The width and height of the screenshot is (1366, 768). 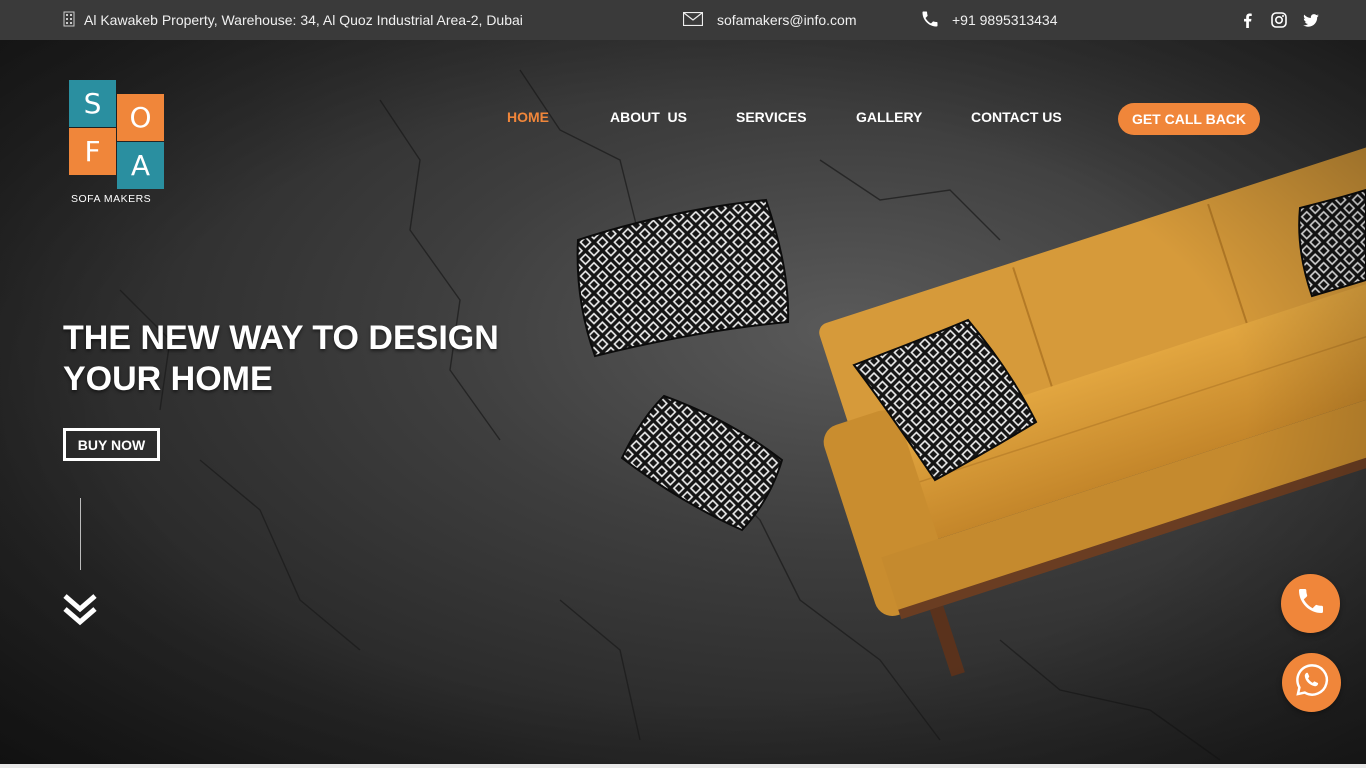 I want to click on bottom-strip, so click(x=683, y=766).